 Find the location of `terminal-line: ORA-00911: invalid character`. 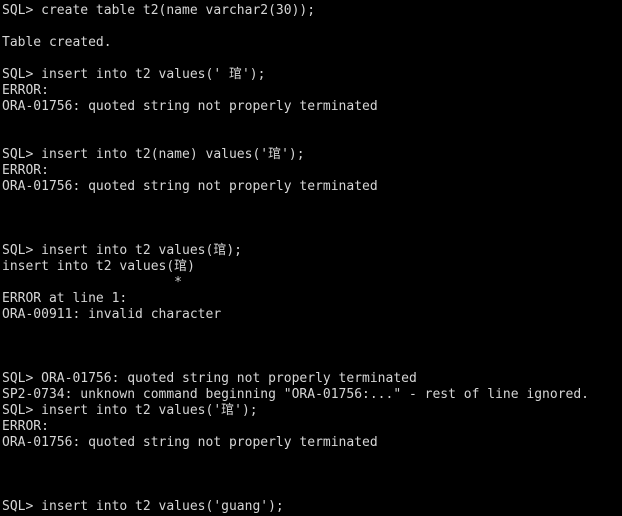

terminal-line: ORA-00911: invalid character is located at coordinates (112, 314).